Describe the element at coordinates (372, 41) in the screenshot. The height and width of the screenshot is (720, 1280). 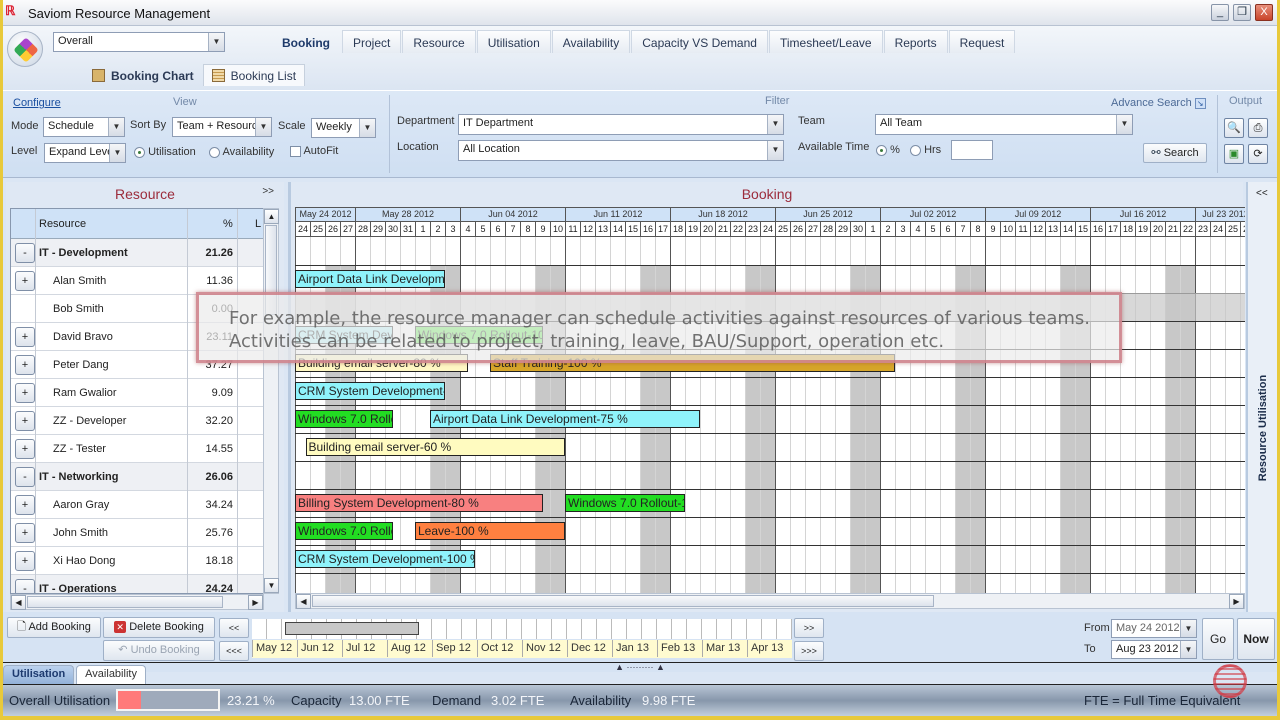
I see `tab-project: Project` at that location.